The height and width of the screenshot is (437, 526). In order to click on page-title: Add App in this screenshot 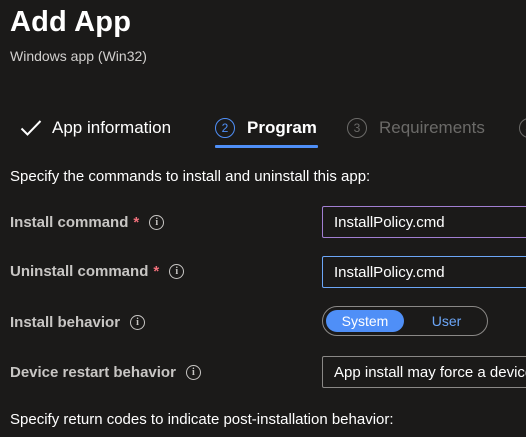, I will do `click(71, 22)`.